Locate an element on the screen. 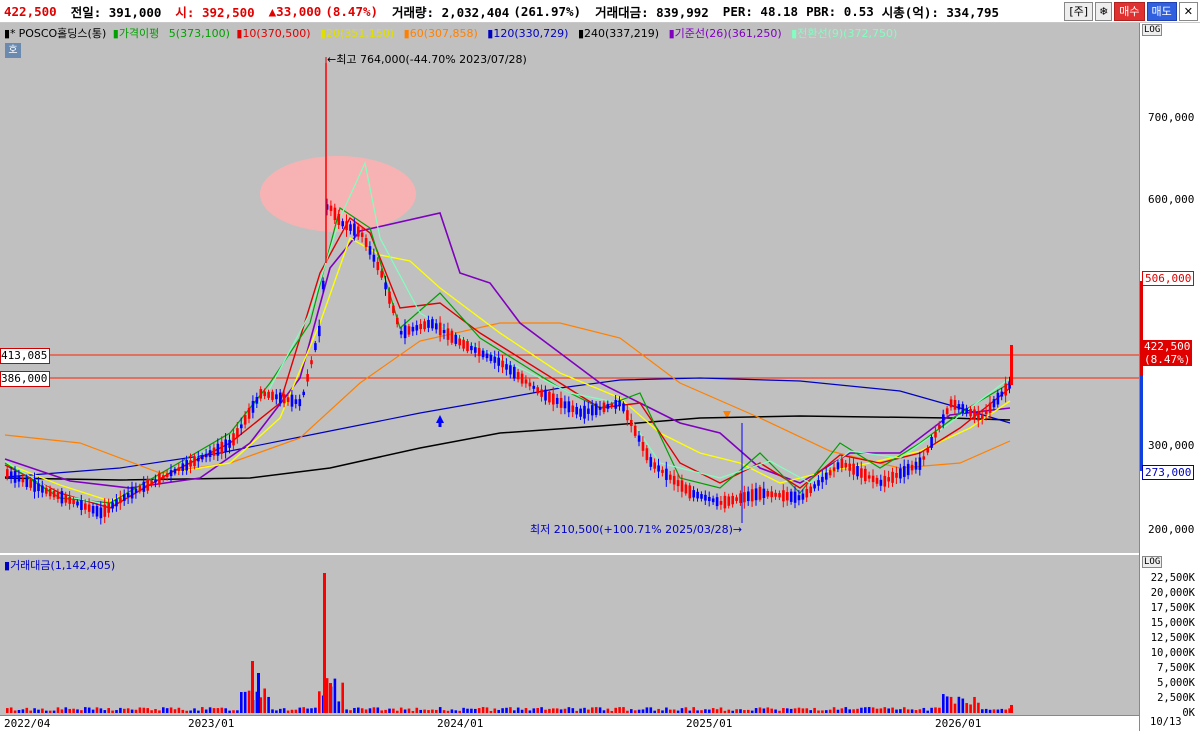 The width and height of the screenshot is (1200, 732). legend-ma60: ▮60(307,858) is located at coordinates (442, 33).